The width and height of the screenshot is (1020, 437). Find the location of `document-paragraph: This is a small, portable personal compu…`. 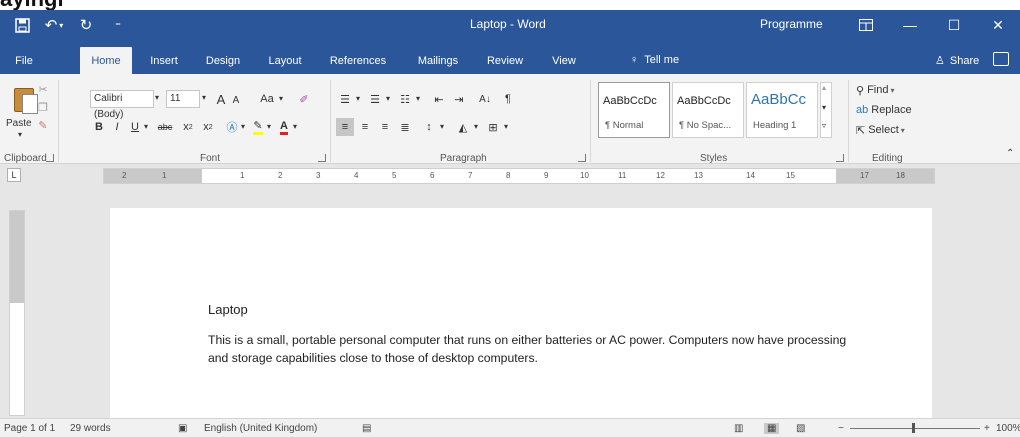

document-paragraph: This is a small, portable personal compu… is located at coordinates (528, 349).